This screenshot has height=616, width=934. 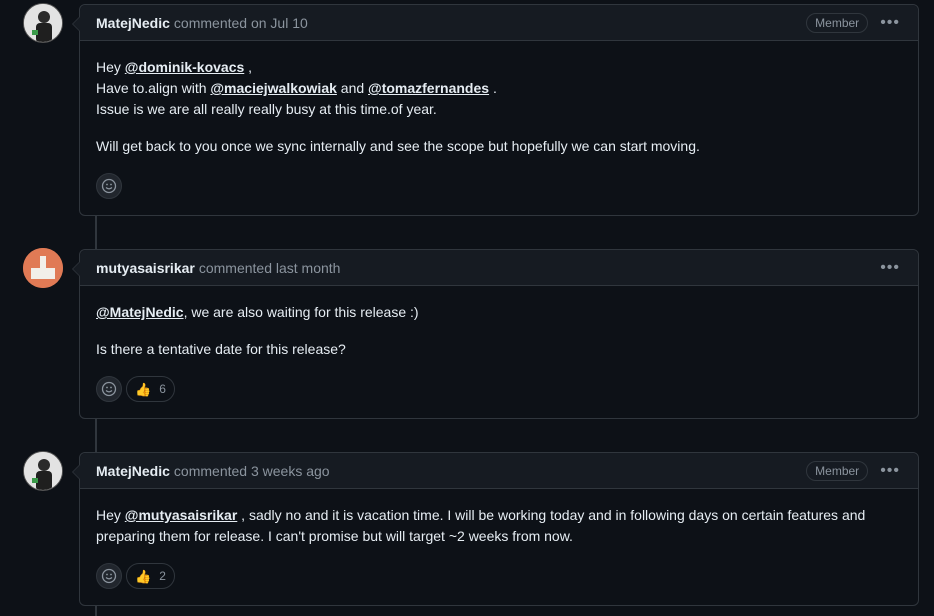 What do you see at coordinates (270, 268) in the screenshot?
I see `comment-timestamp: commented last month` at bounding box center [270, 268].